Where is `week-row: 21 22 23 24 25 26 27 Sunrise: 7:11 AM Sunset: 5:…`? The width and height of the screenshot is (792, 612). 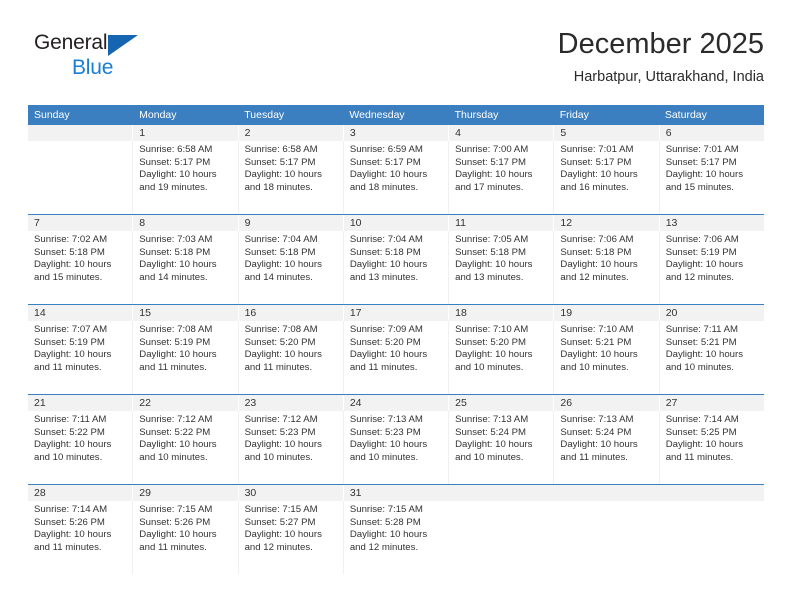 week-row: 21 22 23 24 25 26 27 Sunrise: 7:11 AM Sunset: 5:… is located at coordinates (396, 439).